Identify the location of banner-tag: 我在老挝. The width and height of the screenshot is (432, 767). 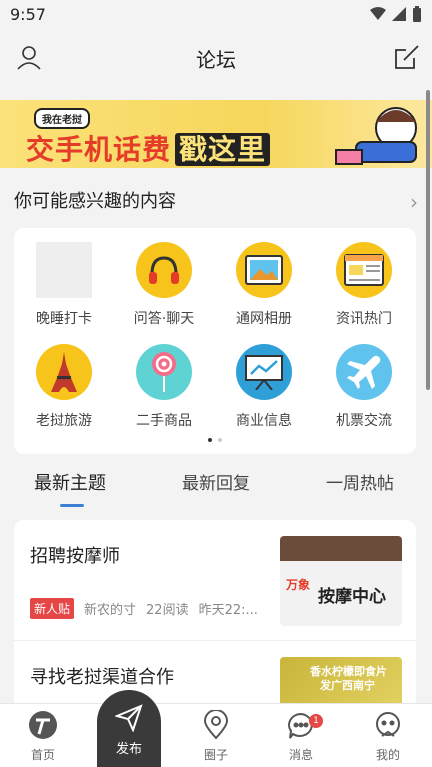
(62, 118).